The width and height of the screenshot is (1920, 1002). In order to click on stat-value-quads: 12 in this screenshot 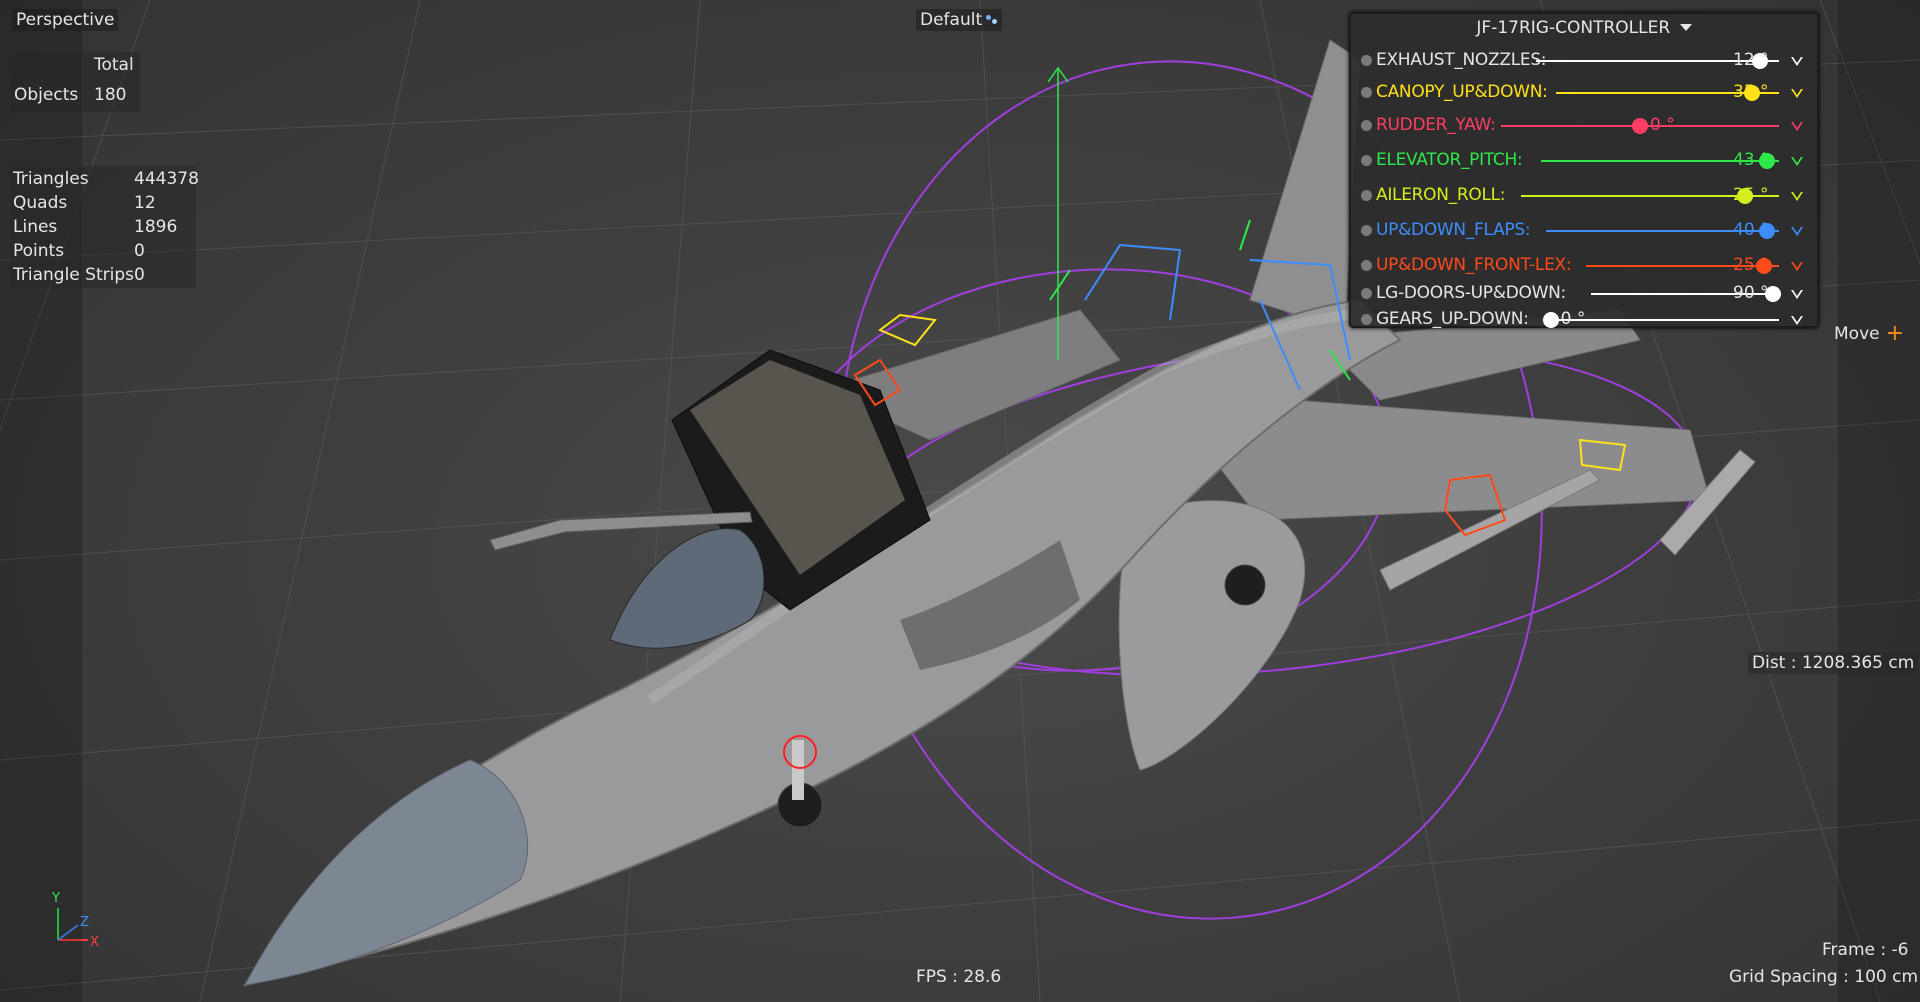, I will do `click(145, 203)`.